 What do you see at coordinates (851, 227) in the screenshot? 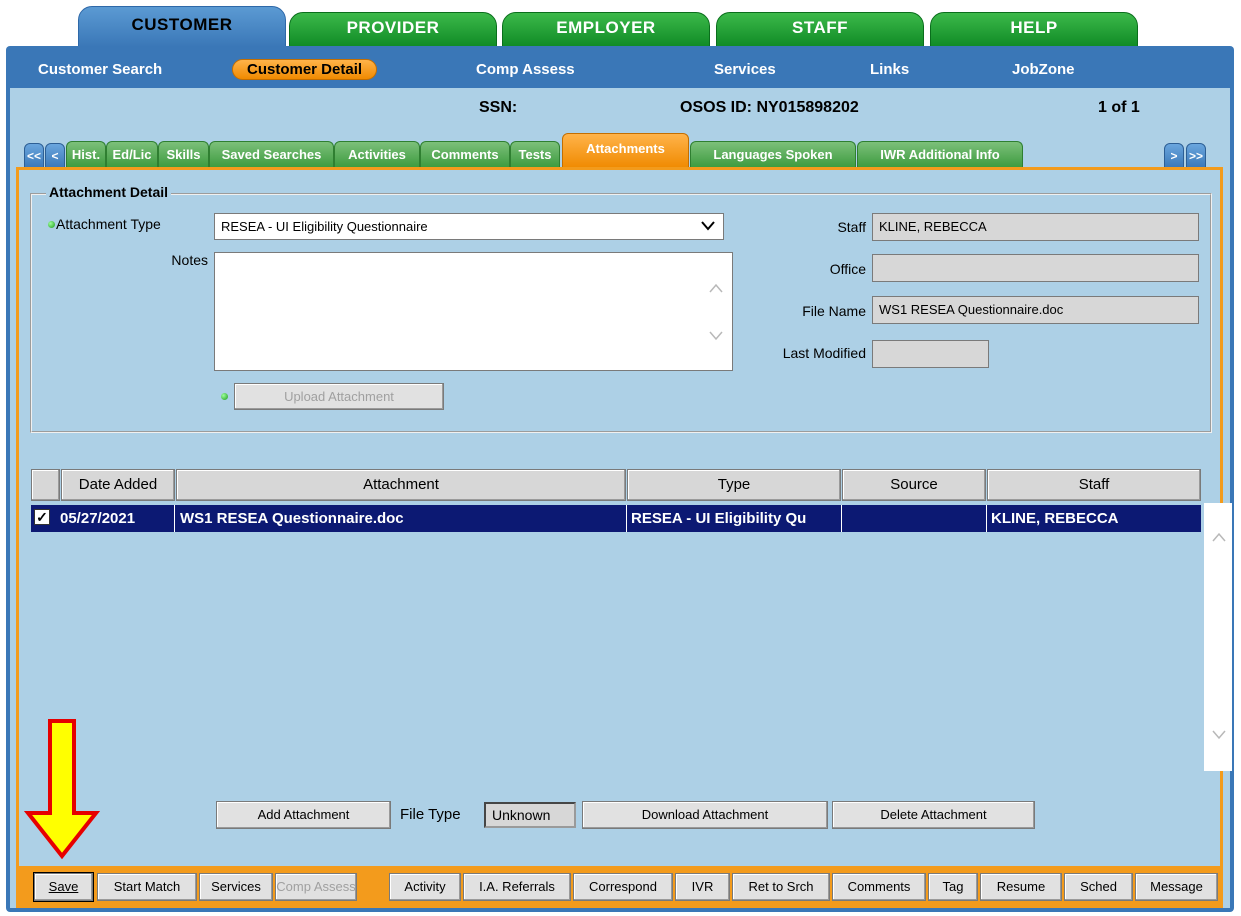
I see `staff-label: Staff` at bounding box center [851, 227].